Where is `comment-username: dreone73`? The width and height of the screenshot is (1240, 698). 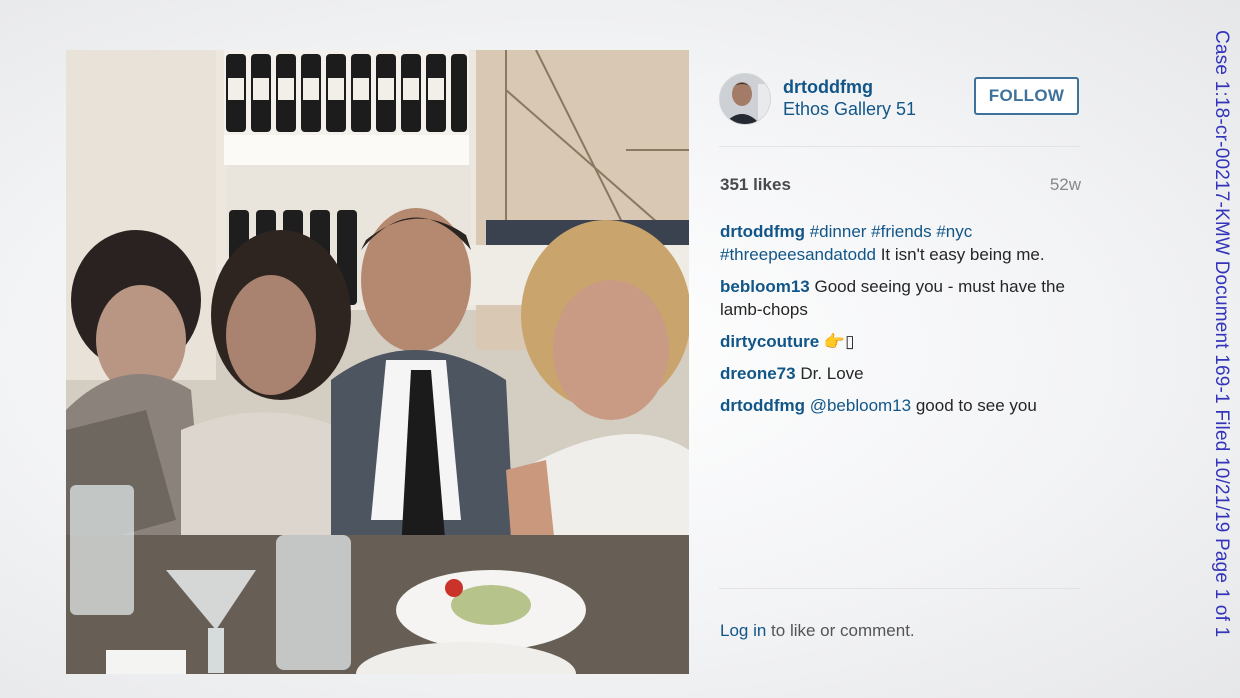 comment-username: dreone73 is located at coordinates (758, 373).